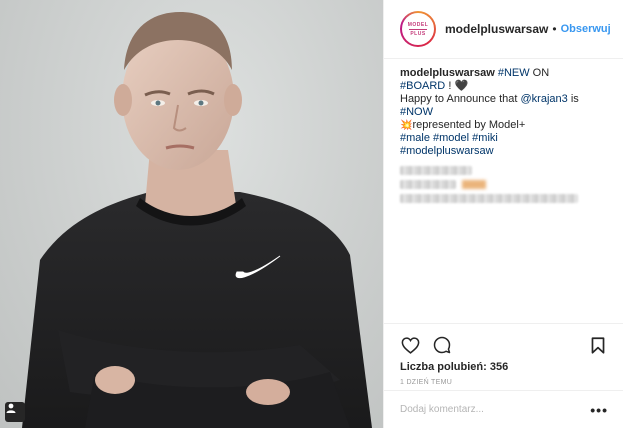 This screenshot has height=428, width=623. I want to click on caption-line-2: Happy to Announce that, so click(459, 99).